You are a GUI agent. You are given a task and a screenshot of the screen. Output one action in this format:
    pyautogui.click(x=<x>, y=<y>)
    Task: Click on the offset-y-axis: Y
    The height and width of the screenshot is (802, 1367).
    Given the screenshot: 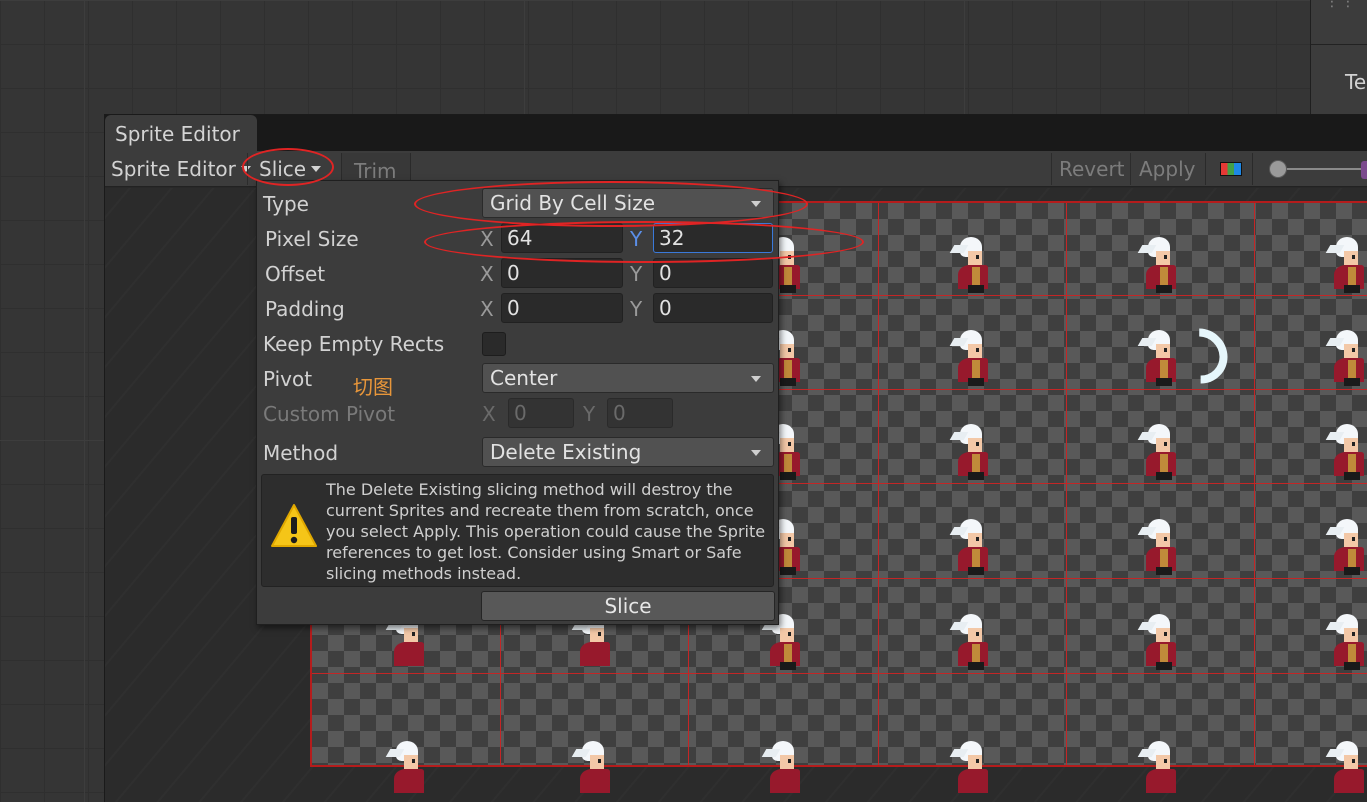 What is the action you would take?
    pyautogui.click(x=636, y=274)
    